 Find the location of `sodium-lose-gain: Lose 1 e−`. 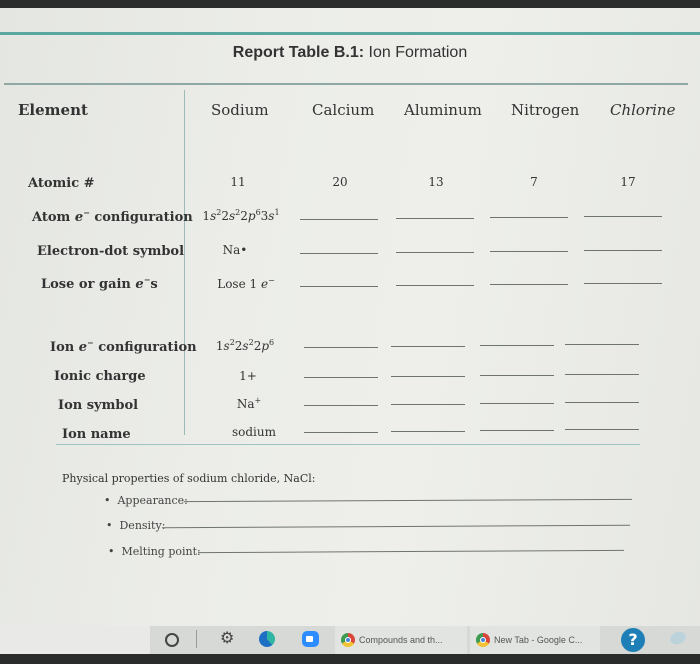

sodium-lose-gain: Lose 1 e− is located at coordinates (246, 284).